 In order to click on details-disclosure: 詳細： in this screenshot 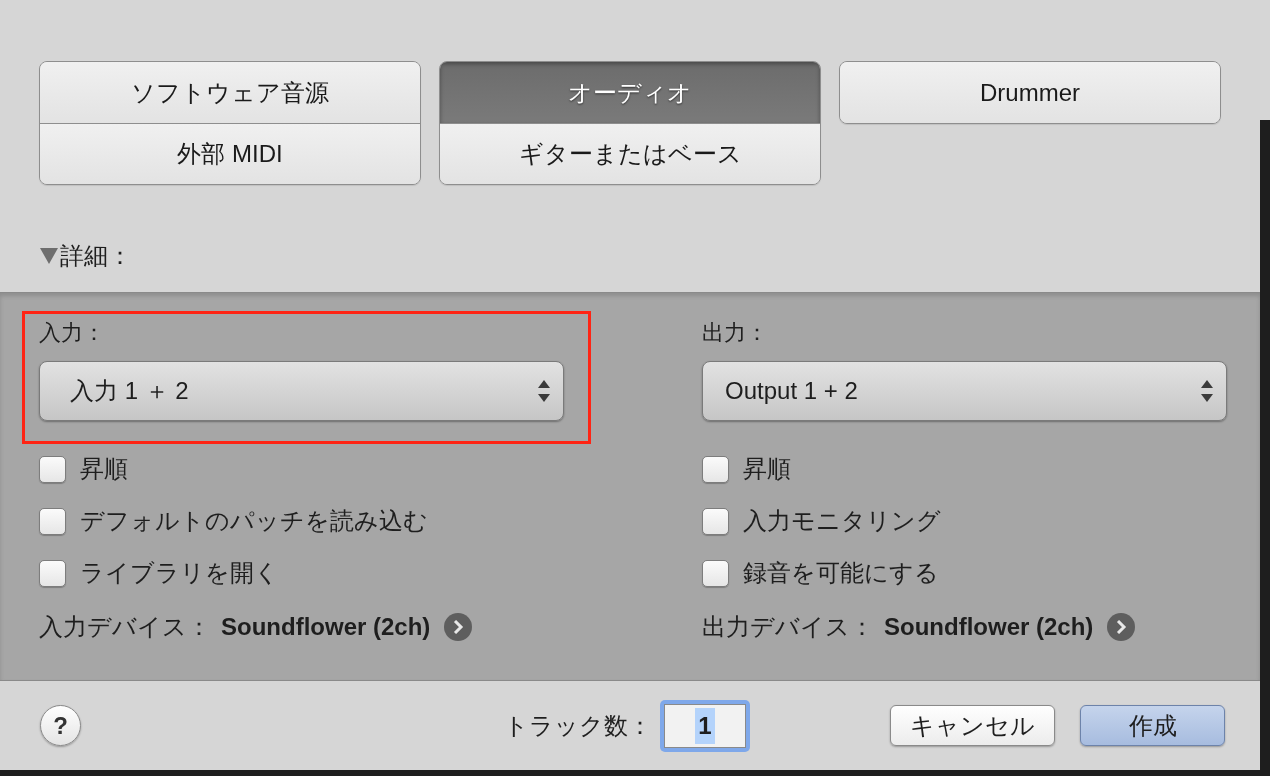, I will do `click(86, 256)`.